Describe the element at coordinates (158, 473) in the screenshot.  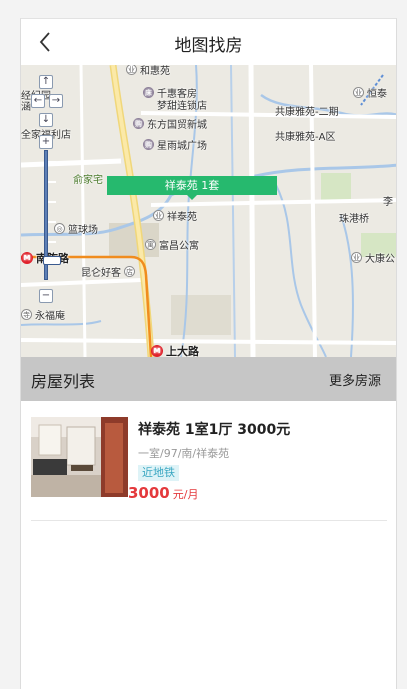
I see `near-metro-badge: 近地铁` at that location.